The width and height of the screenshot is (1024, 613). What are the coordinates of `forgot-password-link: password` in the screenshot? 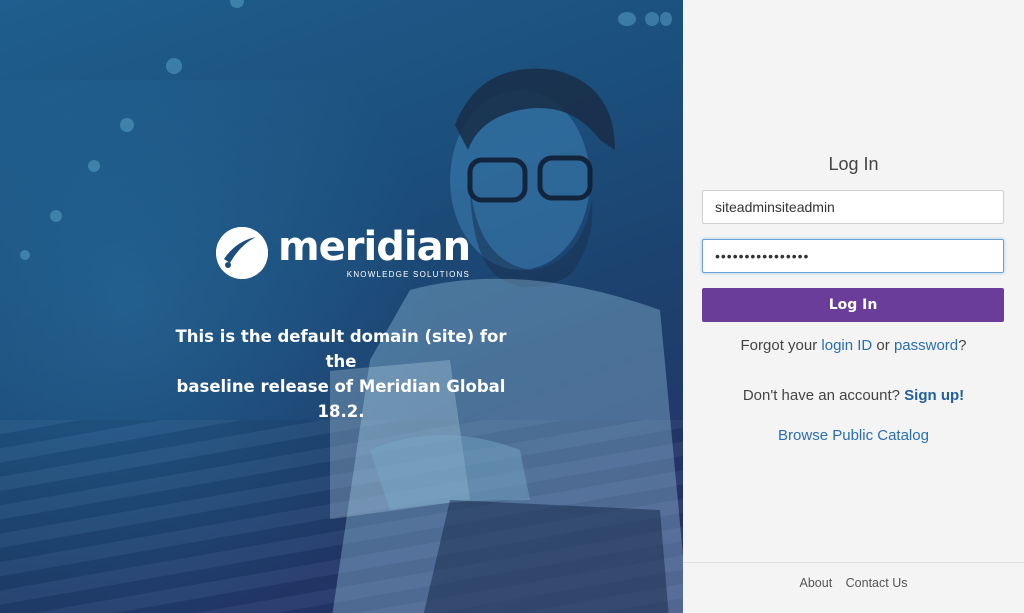 It's located at (926, 345).